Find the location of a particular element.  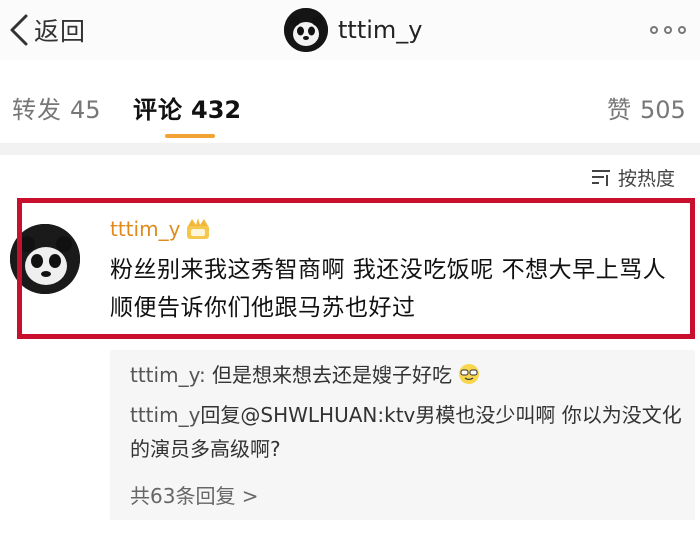

chevron-left-icon is located at coordinates (19, 30).